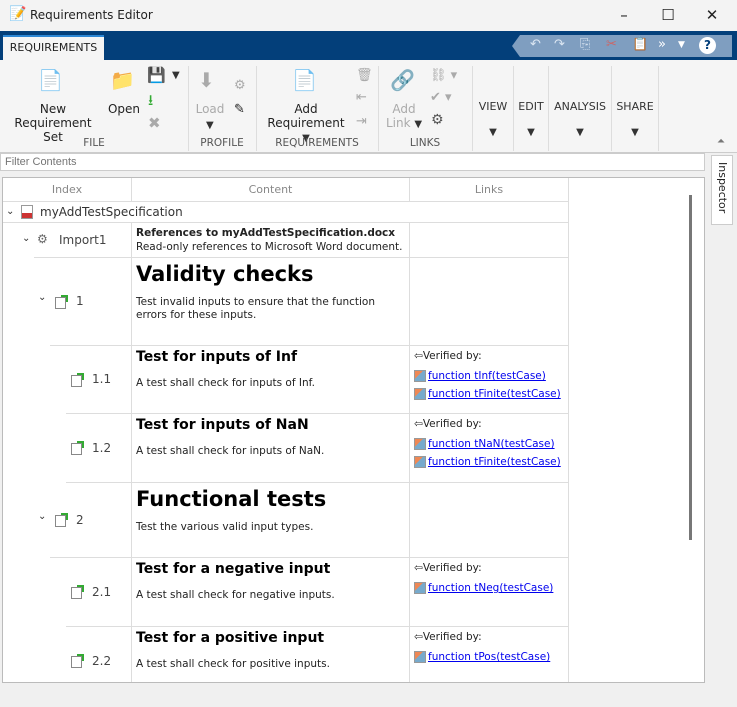 This screenshot has width=737, height=707. Describe the element at coordinates (306, 123) in the screenshot. I see `add-label-2: Requirement` at that location.